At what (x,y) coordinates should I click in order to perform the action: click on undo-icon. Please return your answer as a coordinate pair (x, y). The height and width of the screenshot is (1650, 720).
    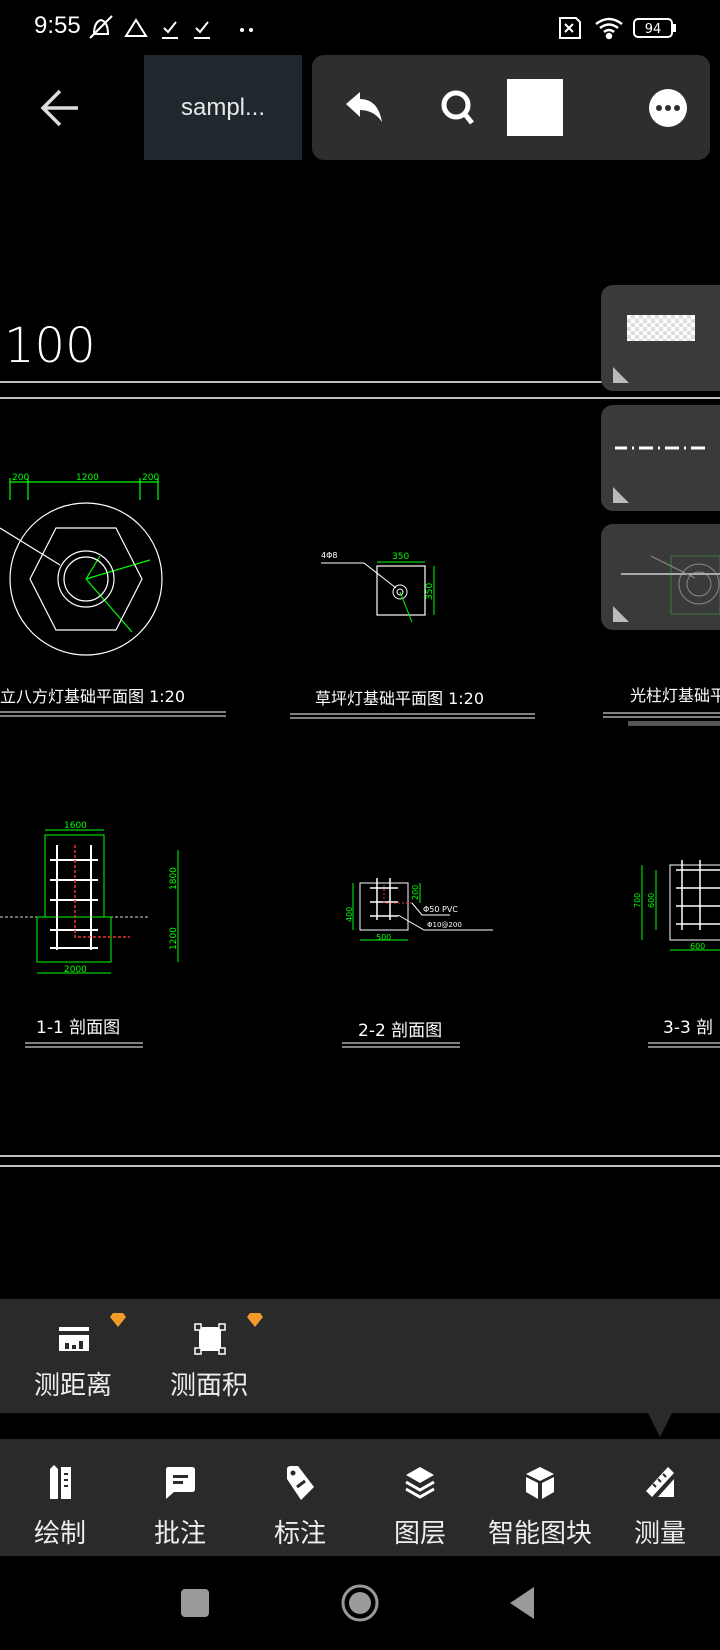
    Looking at the image, I should click on (364, 106).